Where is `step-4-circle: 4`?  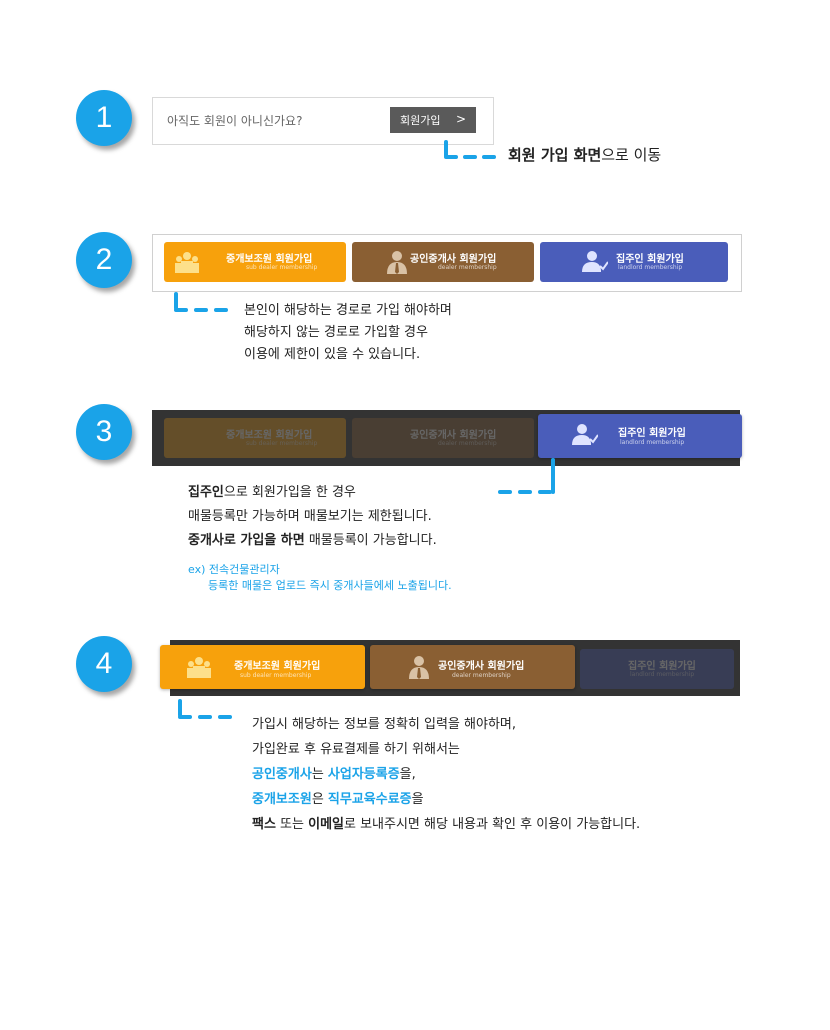 step-4-circle: 4 is located at coordinates (104, 664).